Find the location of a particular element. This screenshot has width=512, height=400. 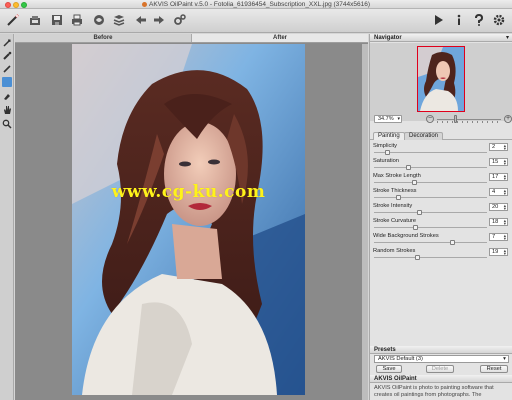

param-label: Stroke Curvature is located at coordinates (394, 221).